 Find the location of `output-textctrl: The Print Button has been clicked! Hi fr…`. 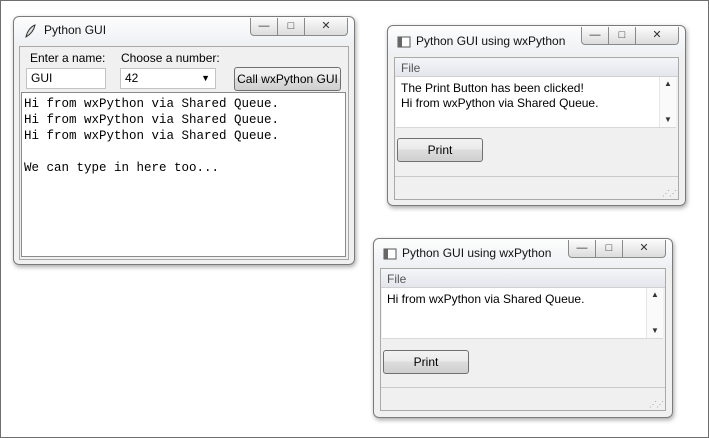

output-textctrl: The Print Button has been clicked! Hi fr… is located at coordinates (536, 102).